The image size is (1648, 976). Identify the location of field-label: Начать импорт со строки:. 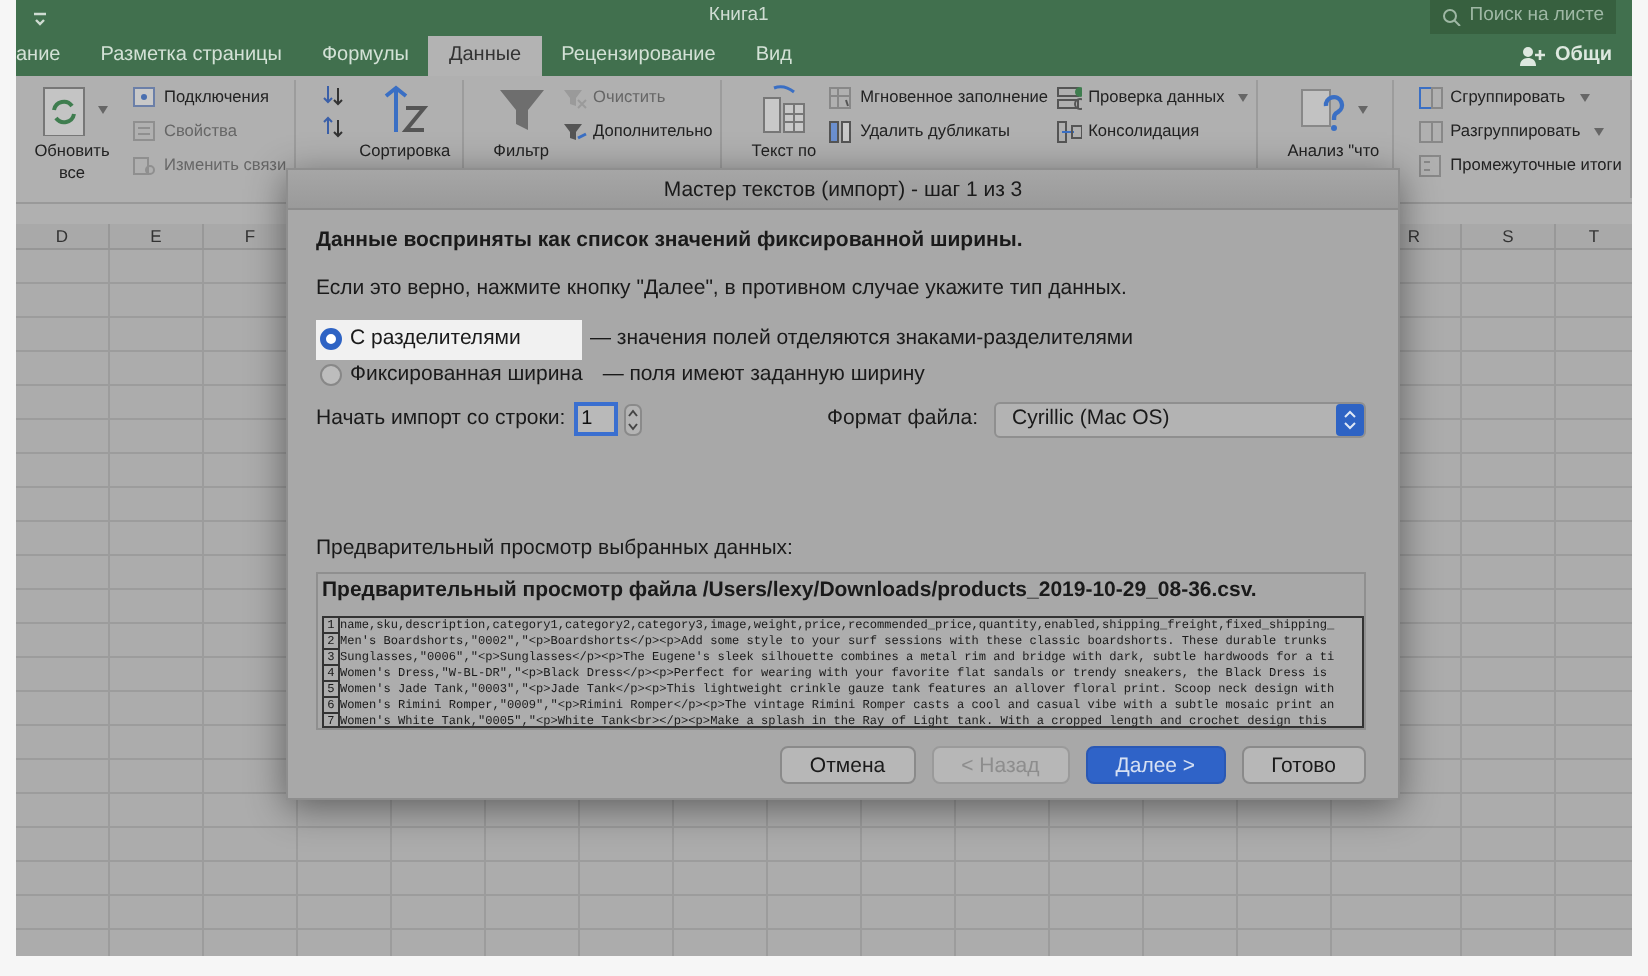
(441, 418).